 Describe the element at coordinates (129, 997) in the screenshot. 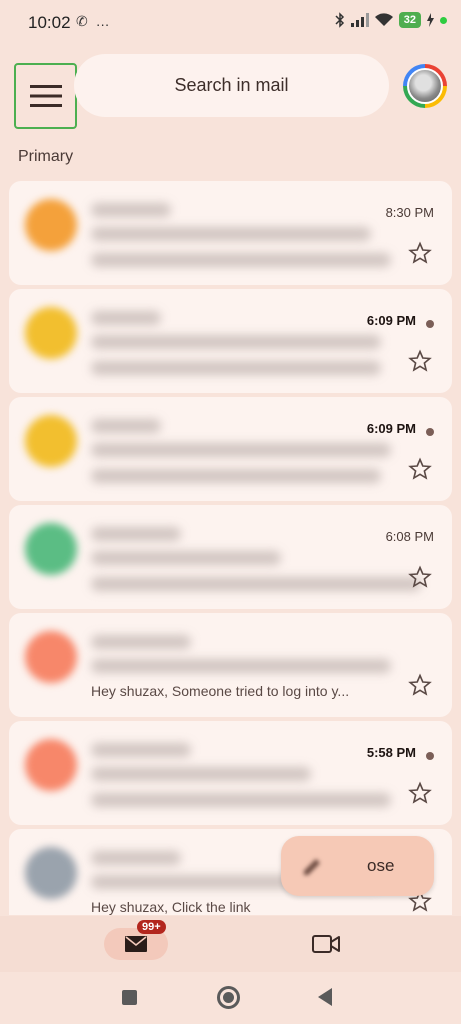

I see `recents-button` at that location.